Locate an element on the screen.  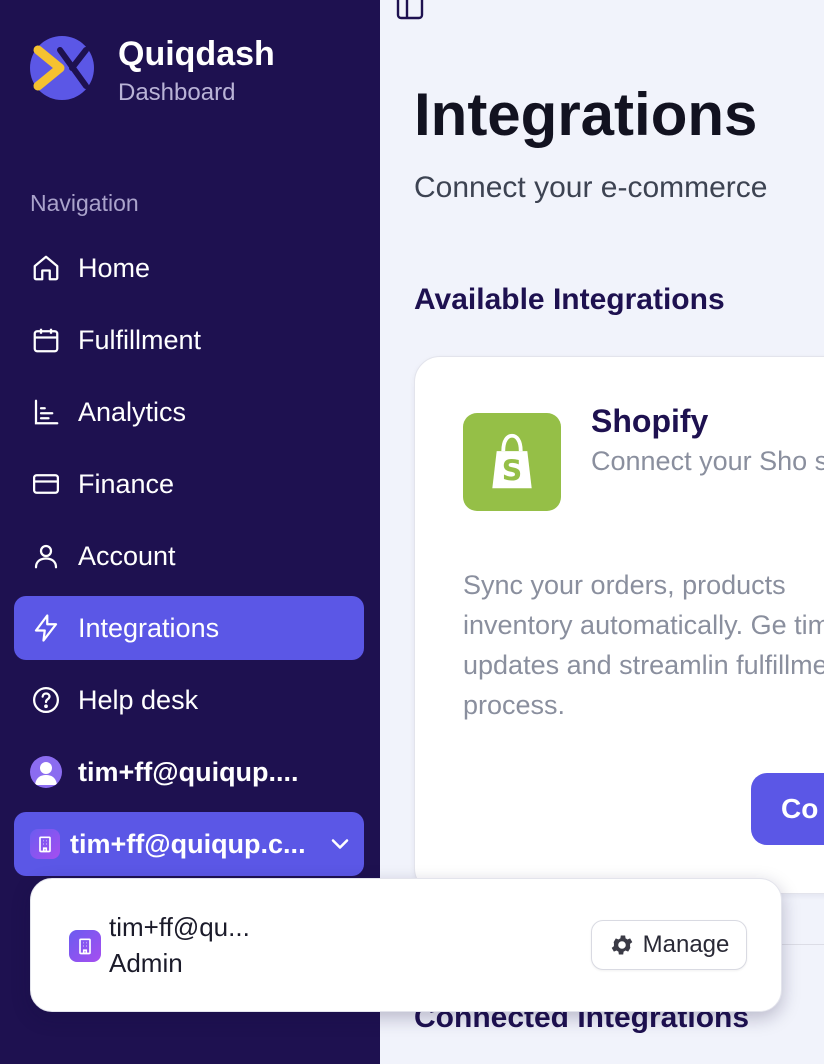
home-icon is located at coordinates (46, 268).